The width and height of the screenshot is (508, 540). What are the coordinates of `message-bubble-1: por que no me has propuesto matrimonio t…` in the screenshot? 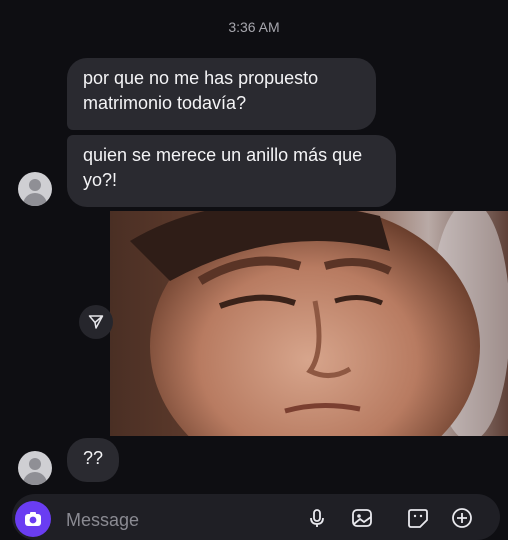 It's located at (221, 94).